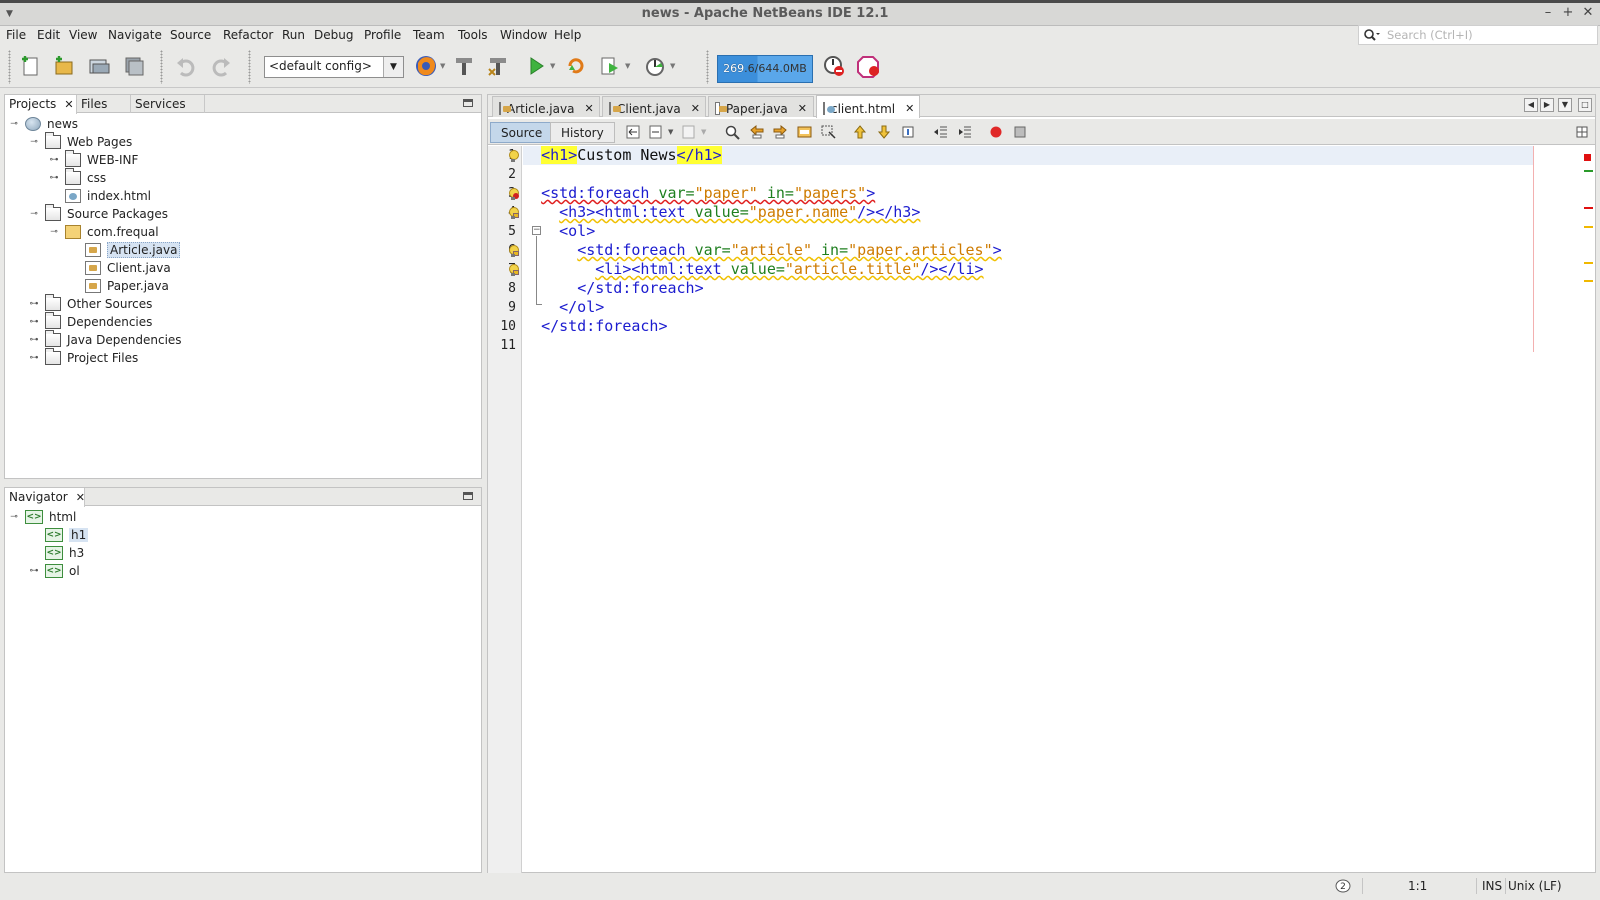 This screenshot has height=900, width=1600. What do you see at coordinates (16, 35) in the screenshot?
I see `menu-file: File` at bounding box center [16, 35].